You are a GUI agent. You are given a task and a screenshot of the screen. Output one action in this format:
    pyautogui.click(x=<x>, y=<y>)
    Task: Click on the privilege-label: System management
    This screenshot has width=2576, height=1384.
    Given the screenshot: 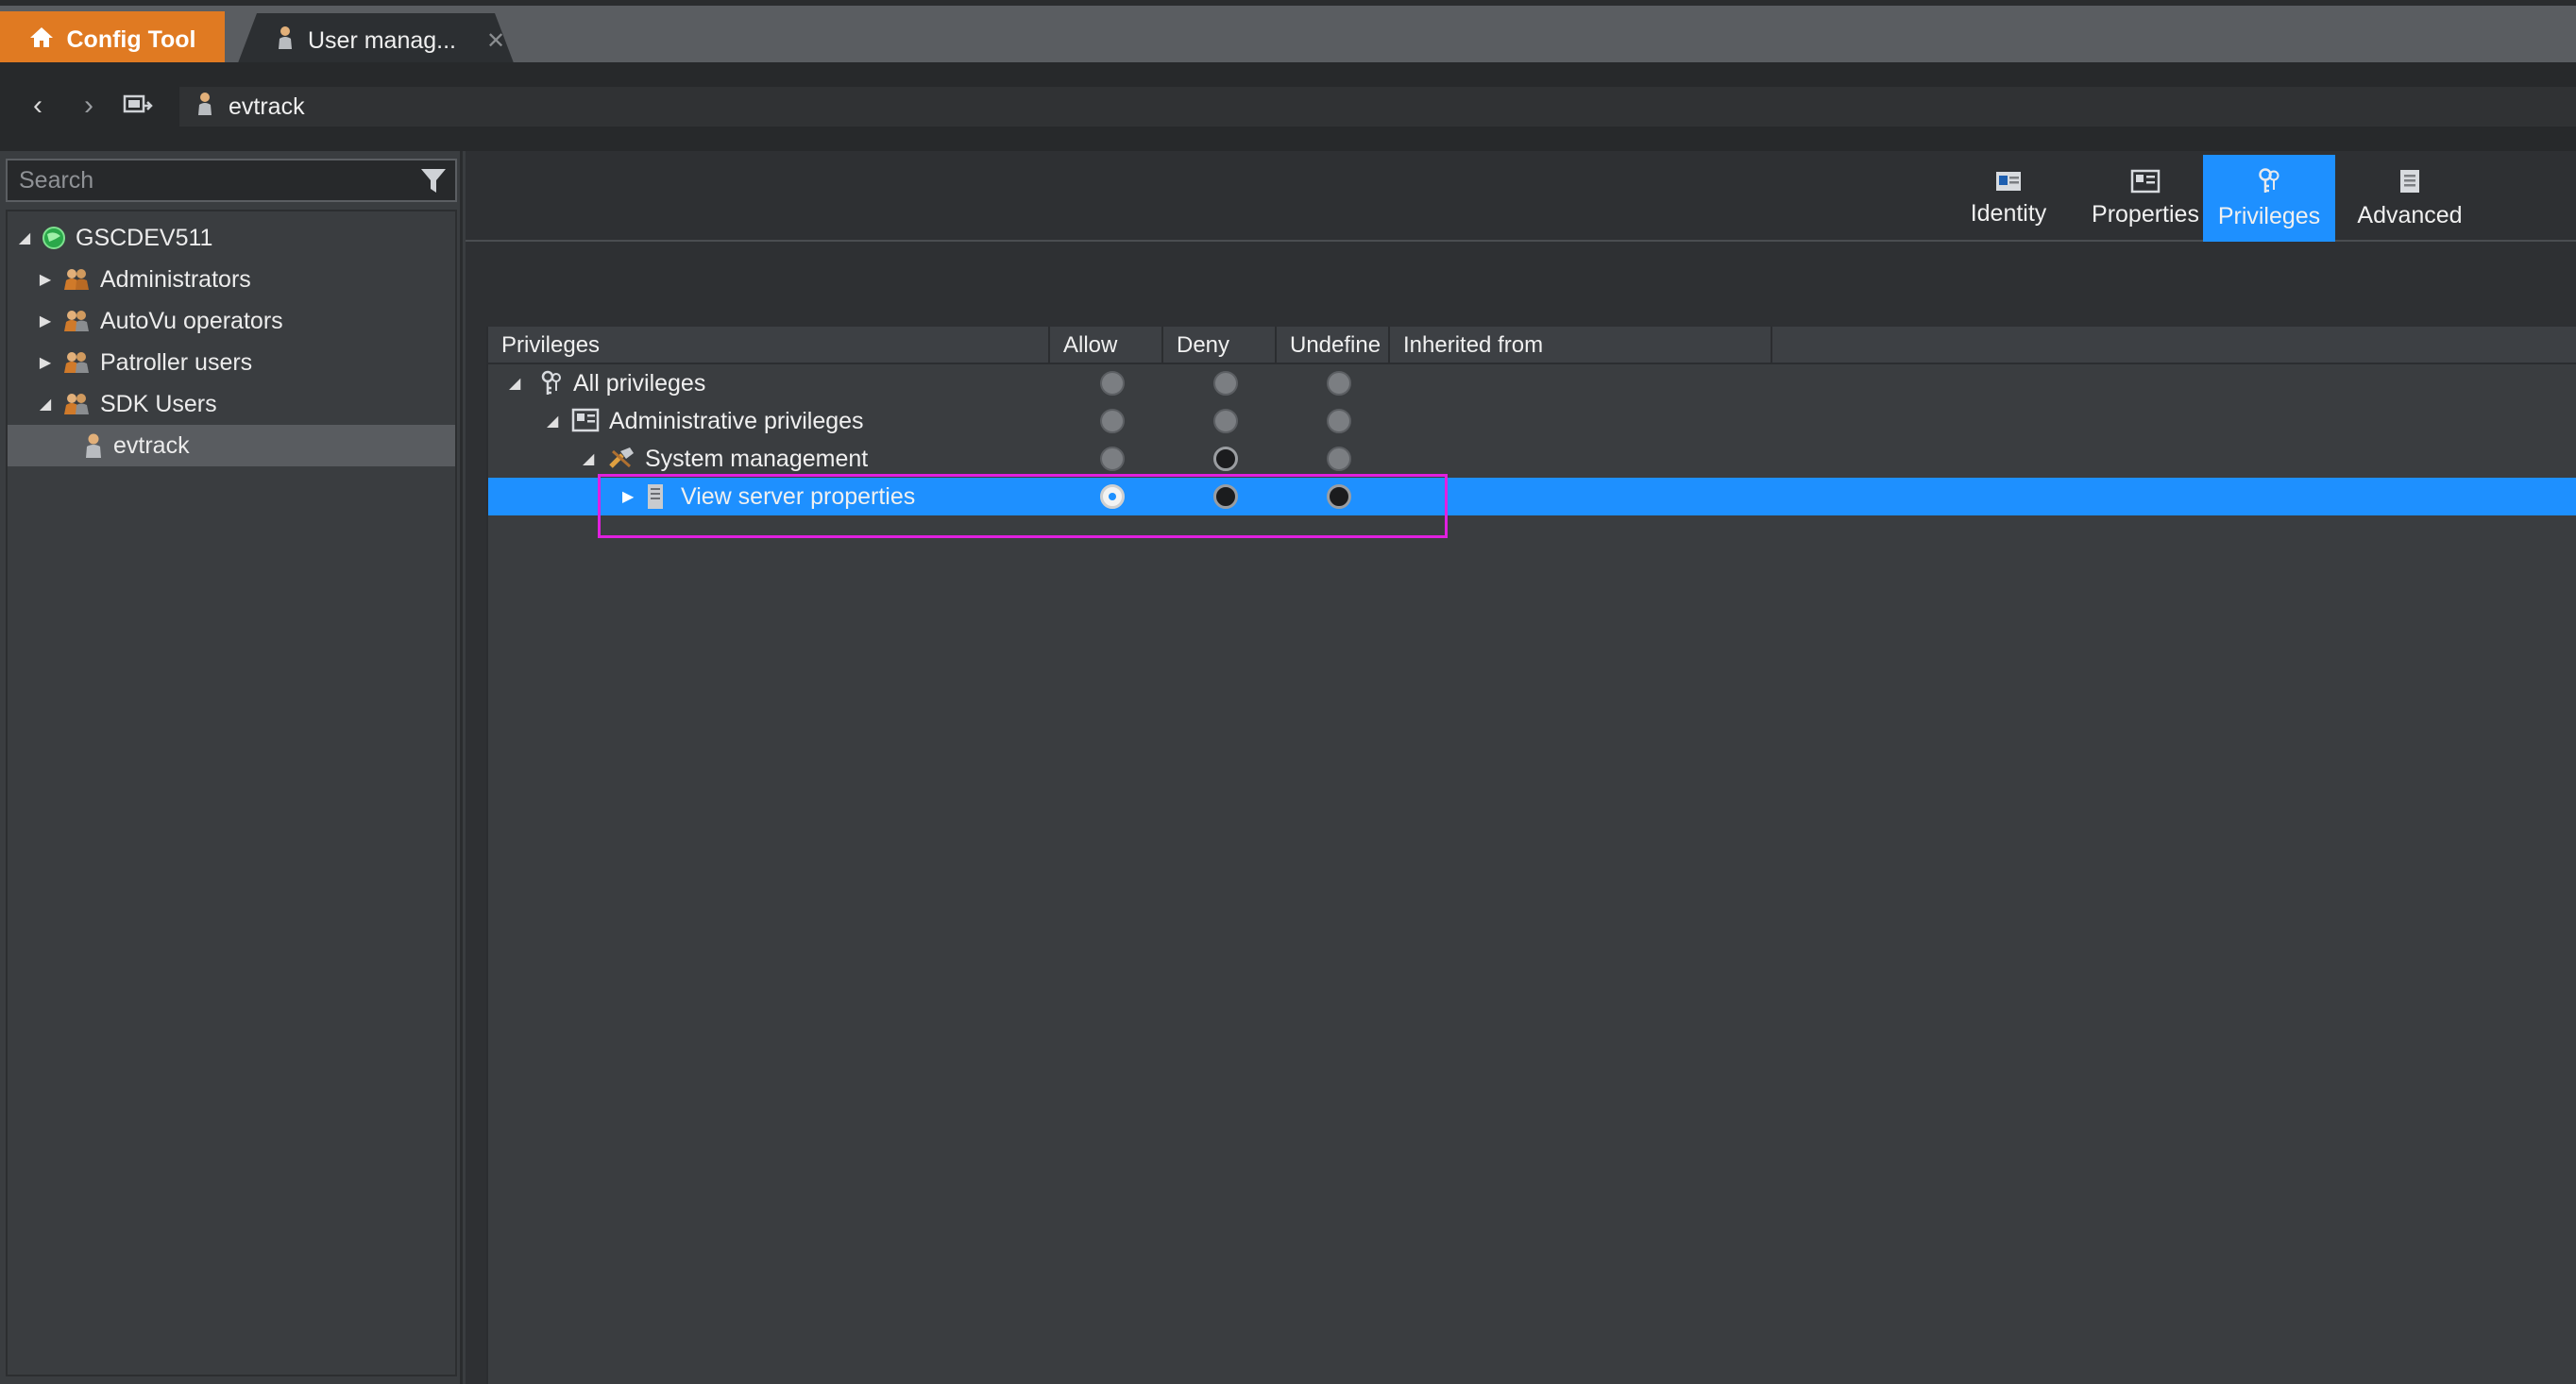 What is the action you would take?
    pyautogui.click(x=757, y=459)
    